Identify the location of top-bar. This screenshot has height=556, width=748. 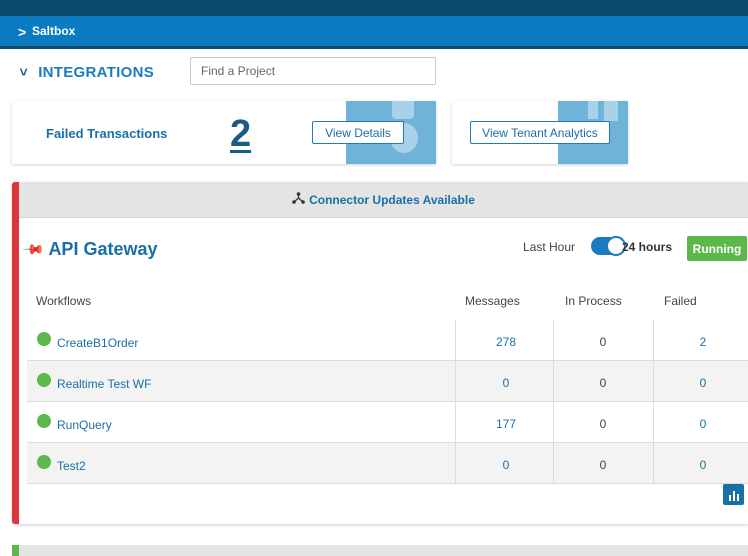
(374, 8).